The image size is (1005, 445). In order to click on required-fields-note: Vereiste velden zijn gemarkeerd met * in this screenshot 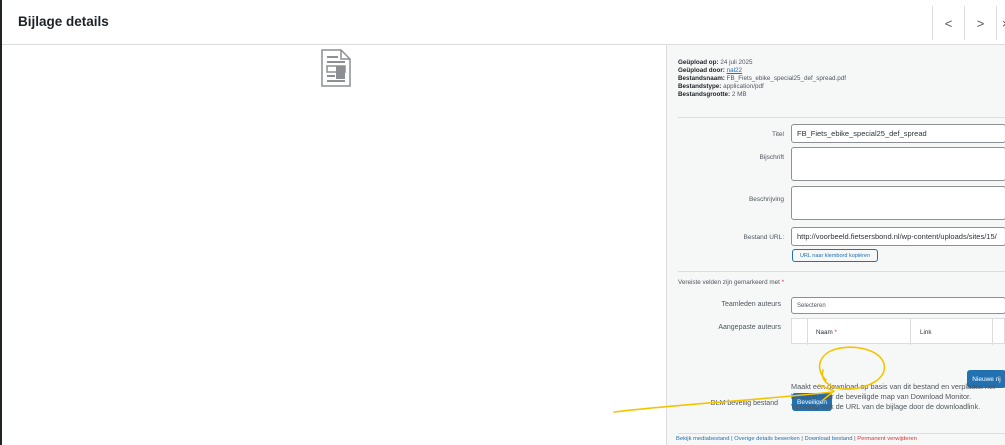, I will do `click(731, 282)`.